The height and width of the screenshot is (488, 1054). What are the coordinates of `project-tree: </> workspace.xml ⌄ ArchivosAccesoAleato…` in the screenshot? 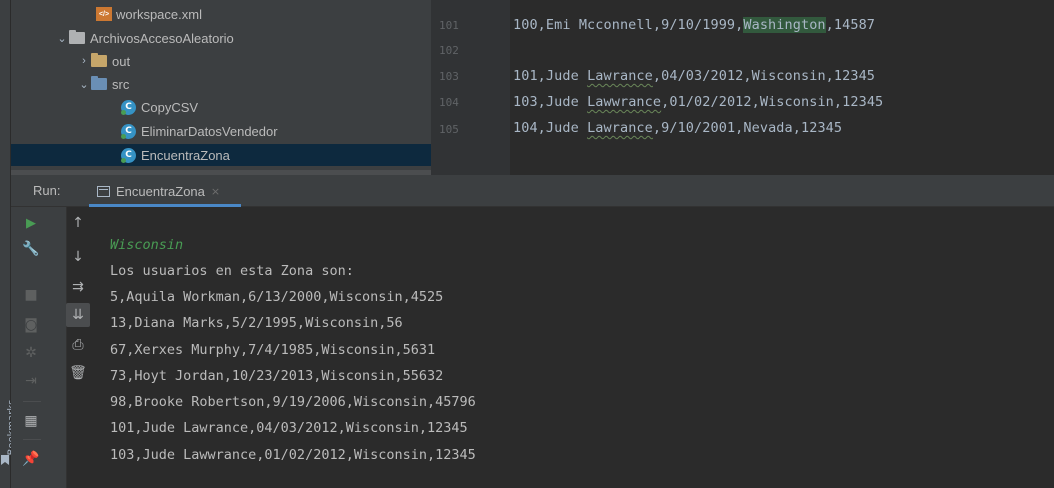 It's located at (221, 87).